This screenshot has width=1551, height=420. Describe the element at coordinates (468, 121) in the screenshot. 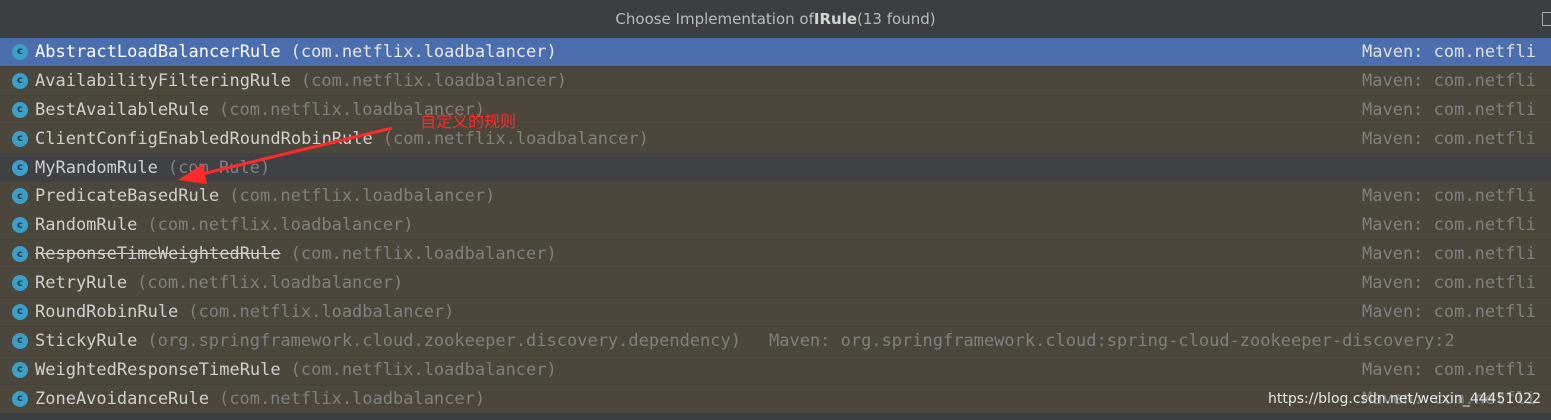

I see `annotation-label: 自定义的规则` at that location.